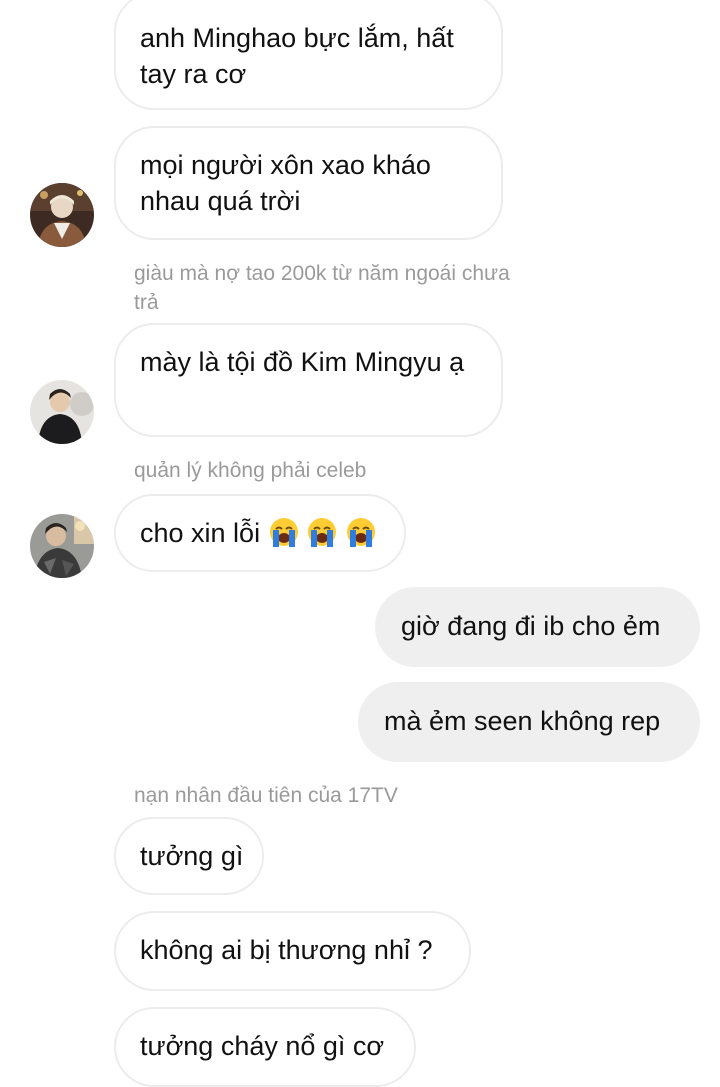  Describe the element at coordinates (302, 362) in the screenshot. I see `message-text: mày là tội đồ Kim Mingyu ạ` at that location.